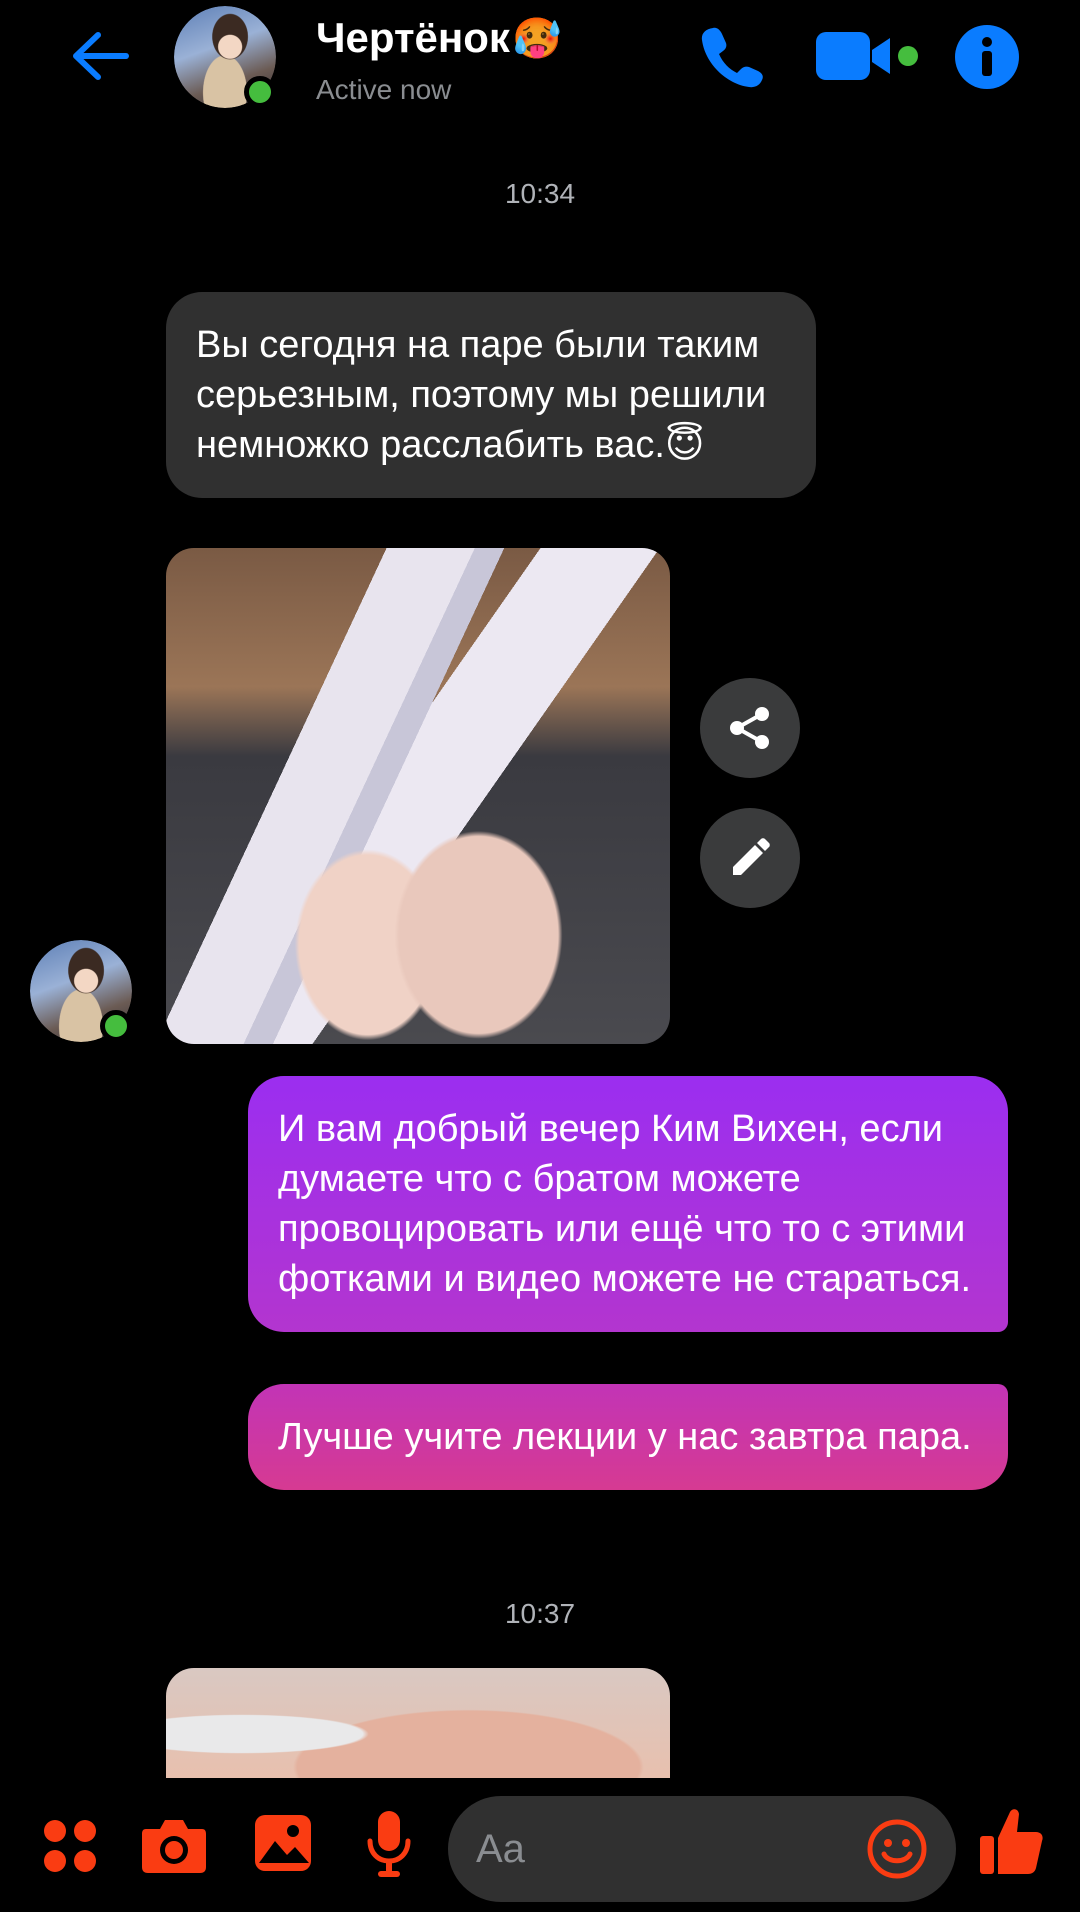 The height and width of the screenshot is (1912, 1080). Describe the element at coordinates (540, 193) in the screenshot. I see `timestamp: 10:34` at that location.